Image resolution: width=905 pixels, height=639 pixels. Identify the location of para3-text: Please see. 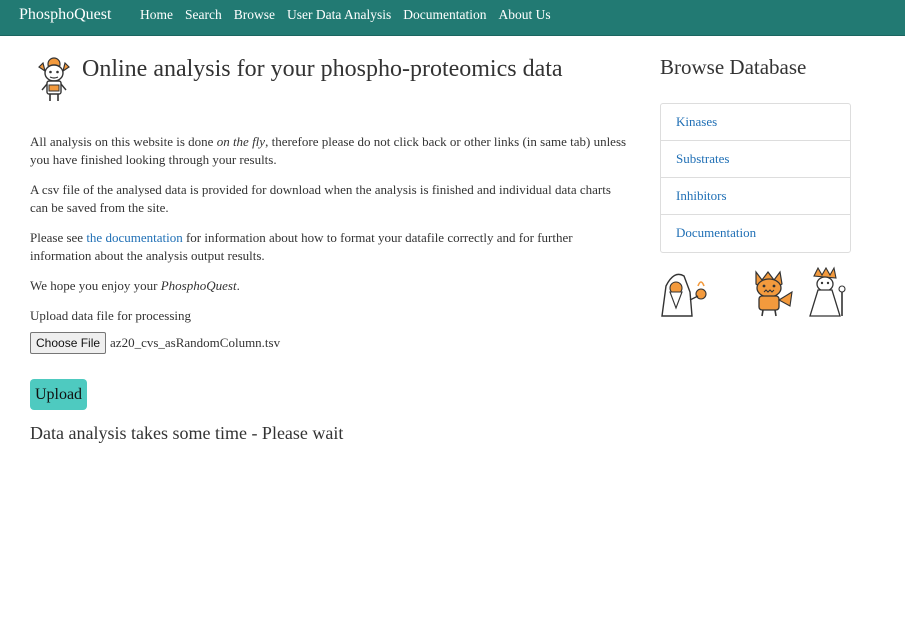
(58, 237).